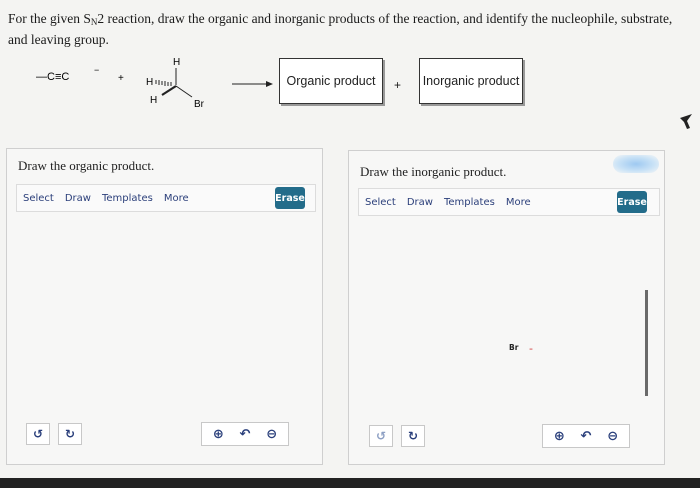 This screenshot has width=700, height=488. What do you see at coordinates (269, 84) in the screenshot?
I see `reaction-arrow-head` at bounding box center [269, 84].